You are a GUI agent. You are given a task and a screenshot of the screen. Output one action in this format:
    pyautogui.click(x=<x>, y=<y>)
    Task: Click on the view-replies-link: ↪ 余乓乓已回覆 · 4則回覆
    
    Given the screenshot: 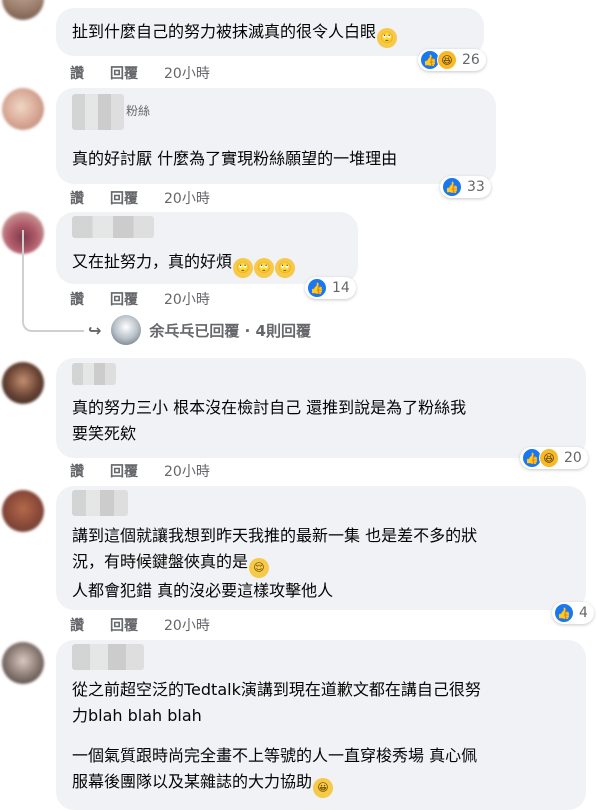 What is the action you would take?
    pyautogui.click(x=199, y=330)
    